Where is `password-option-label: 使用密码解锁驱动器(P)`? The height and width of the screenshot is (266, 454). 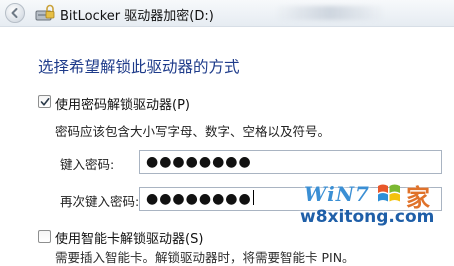
password-option-label: 使用密码解锁驱动器(P) is located at coordinates (122, 103).